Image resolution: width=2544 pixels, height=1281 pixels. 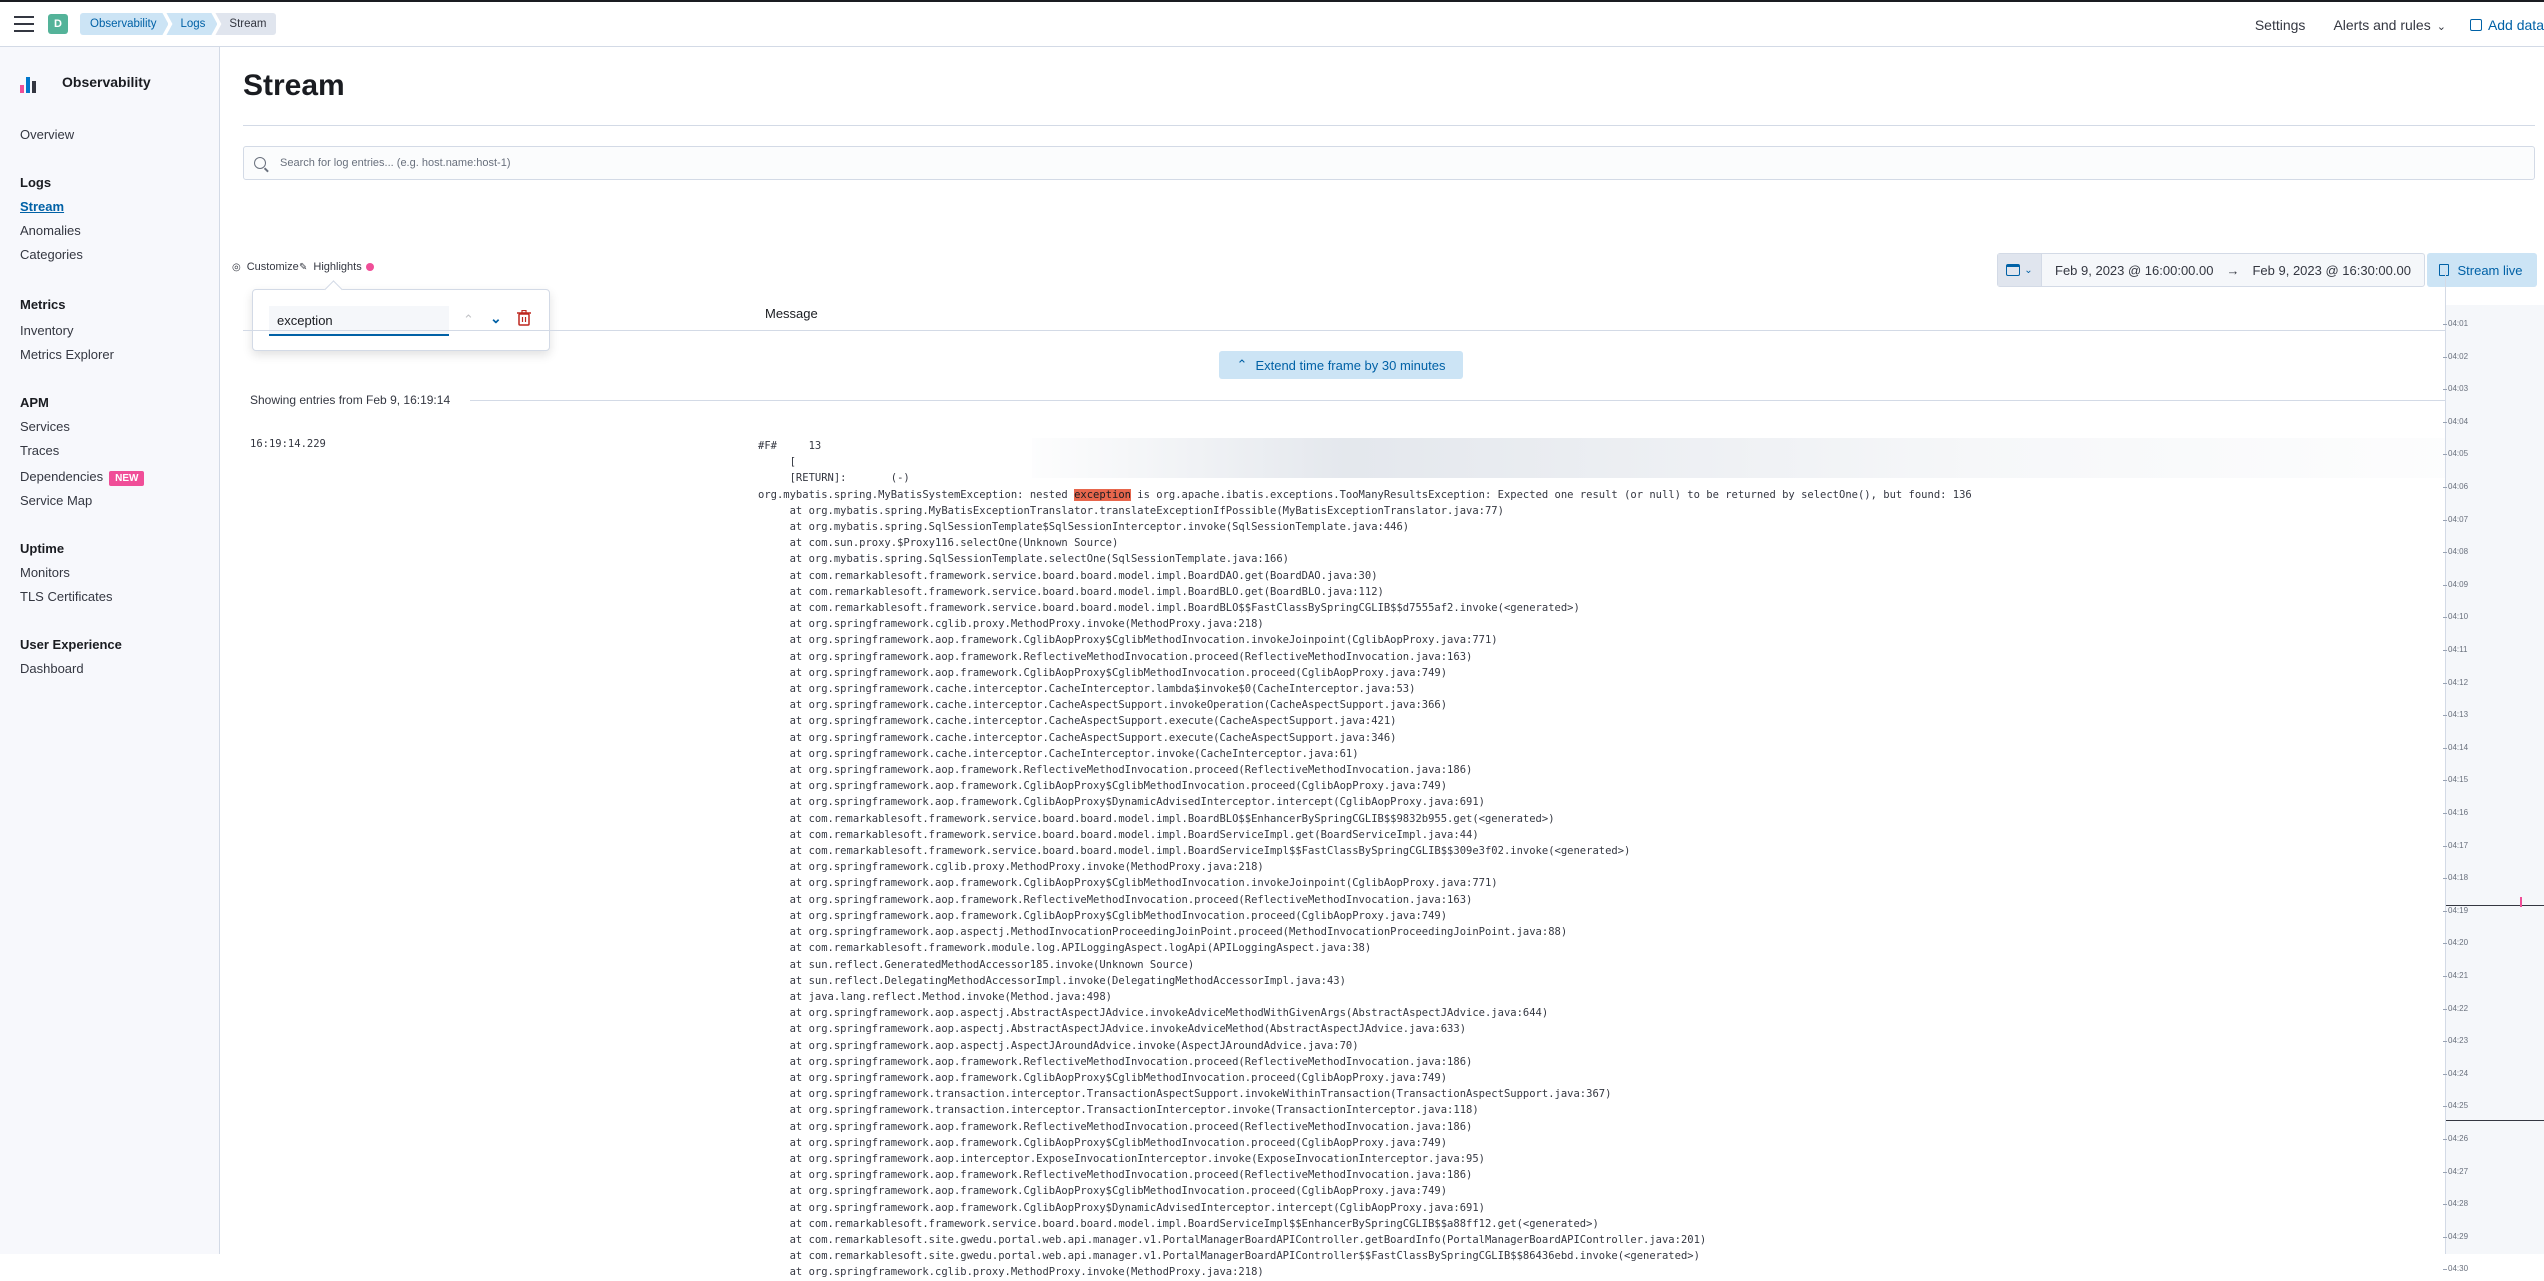 I want to click on chevron-up-icon: ⌃, so click(x=468, y=320).